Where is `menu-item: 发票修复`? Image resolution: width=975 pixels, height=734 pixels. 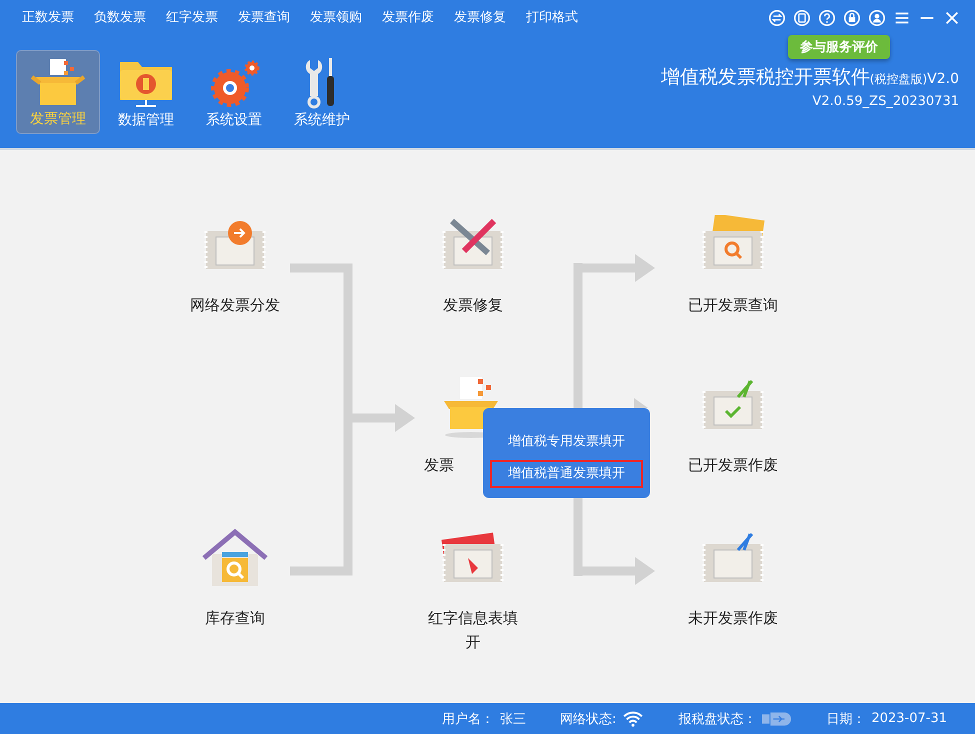 menu-item: 发票修复 is located at coordinates (480, 18).